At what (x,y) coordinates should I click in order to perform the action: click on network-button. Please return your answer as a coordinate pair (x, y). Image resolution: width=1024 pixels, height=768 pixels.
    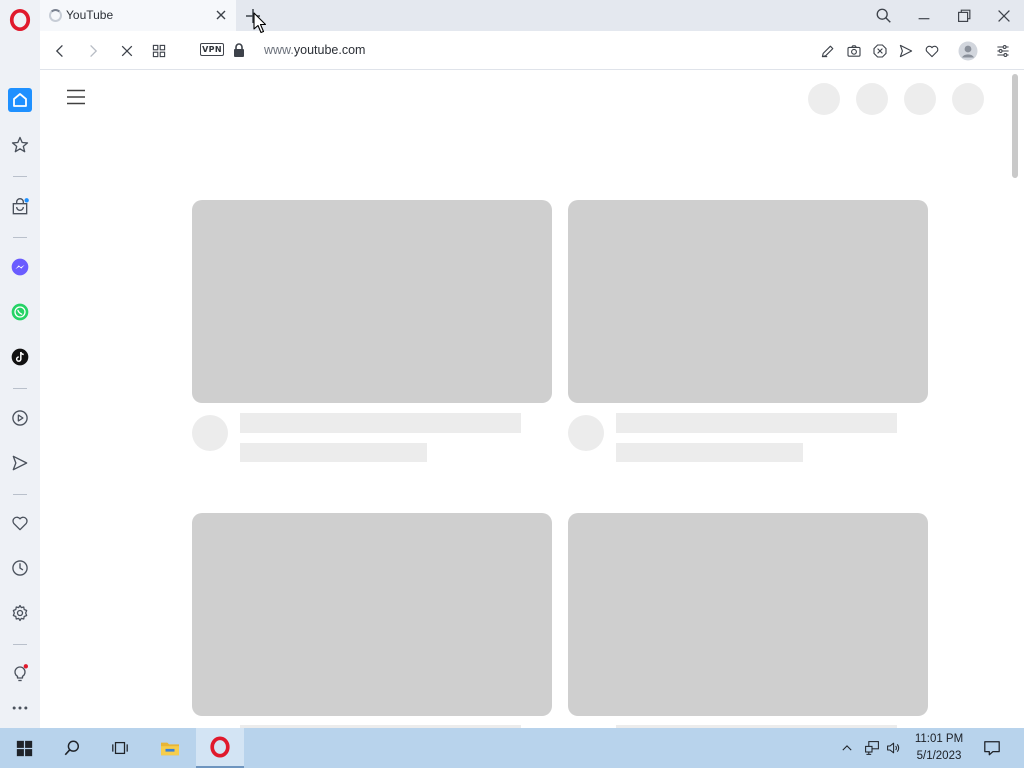
    Looking at the image, I should click on (872, 748).